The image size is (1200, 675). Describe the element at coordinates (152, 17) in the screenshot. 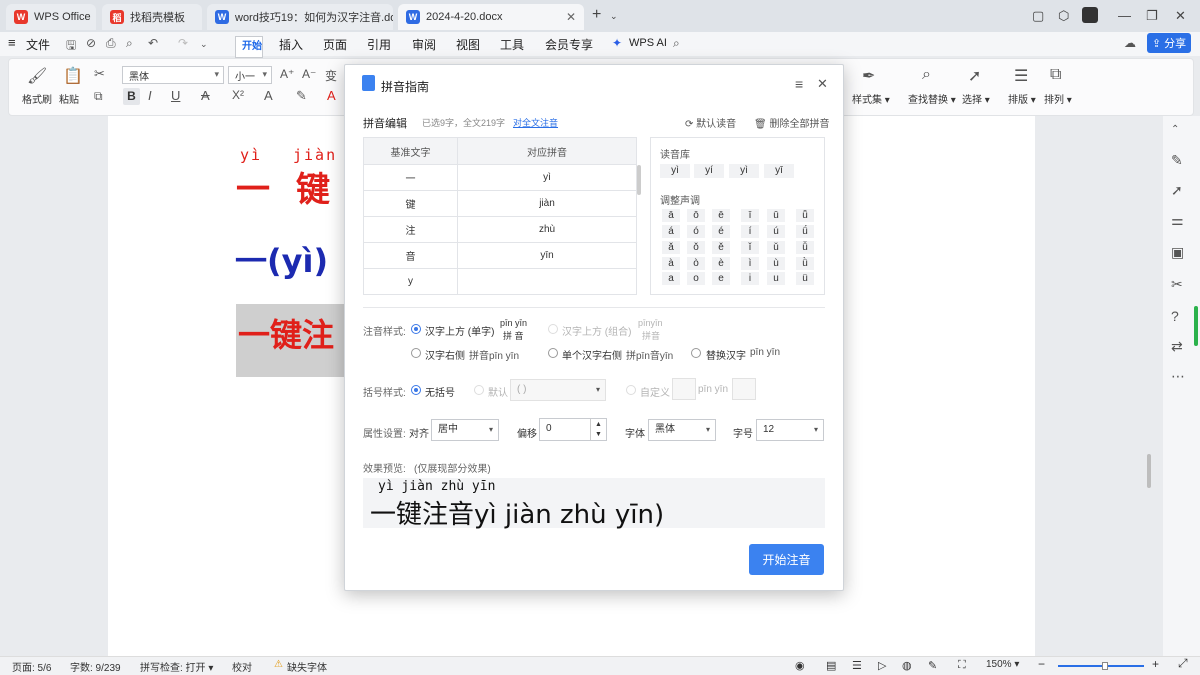

I see `tab-template: 稻 找稻壳模板` at that location.